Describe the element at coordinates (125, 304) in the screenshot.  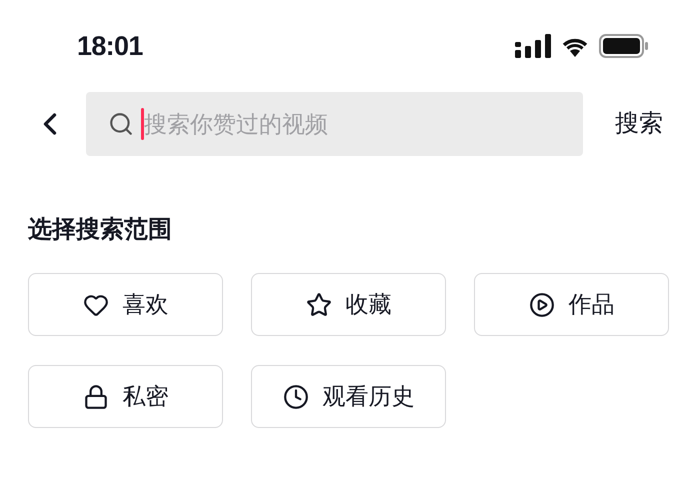
I see `scope-option: 喜欢` at that location.